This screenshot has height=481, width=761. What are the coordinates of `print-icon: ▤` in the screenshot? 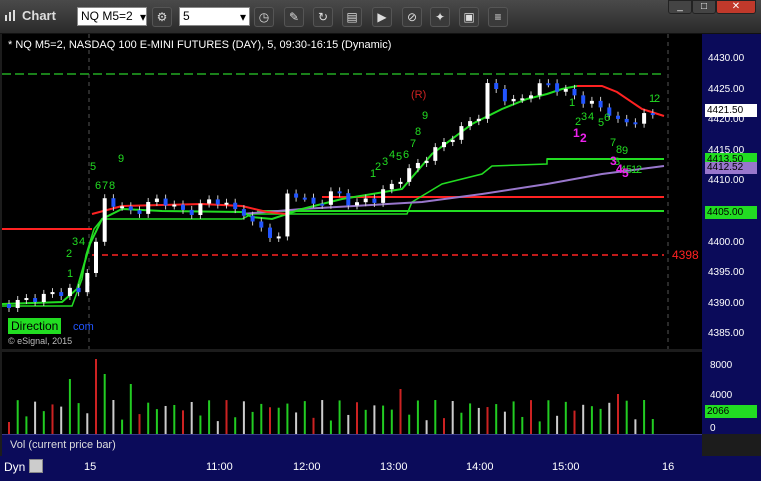 It's located at (352, 17).